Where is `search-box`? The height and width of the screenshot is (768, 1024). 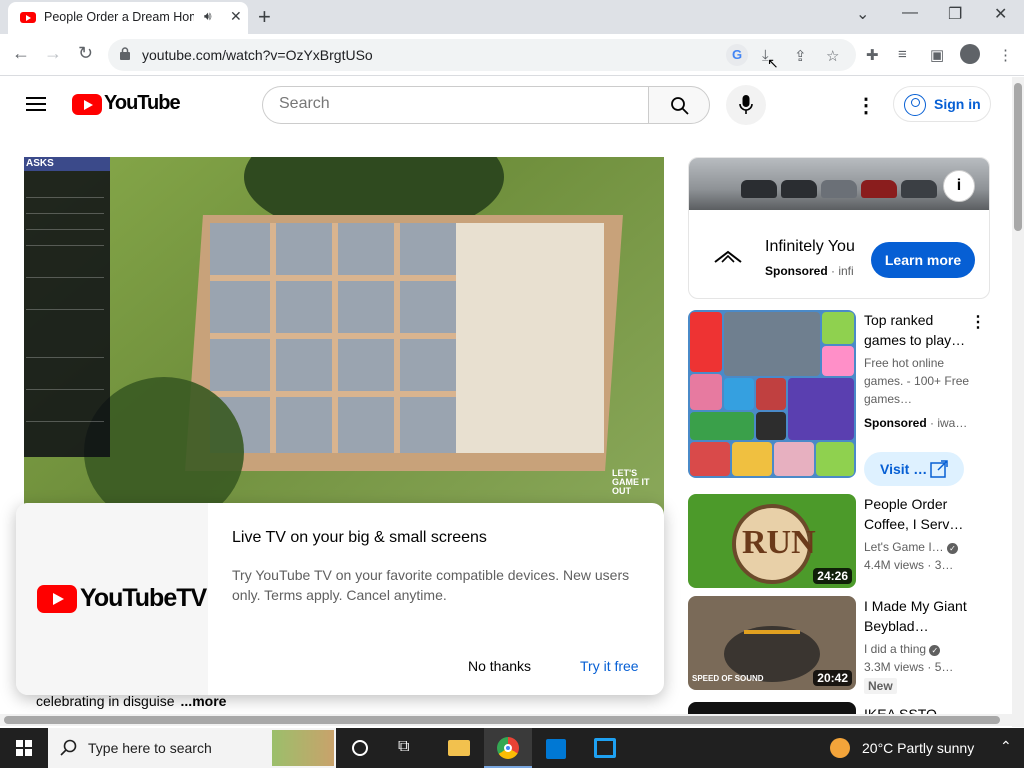
search-box is located at coordinates (455, 105).